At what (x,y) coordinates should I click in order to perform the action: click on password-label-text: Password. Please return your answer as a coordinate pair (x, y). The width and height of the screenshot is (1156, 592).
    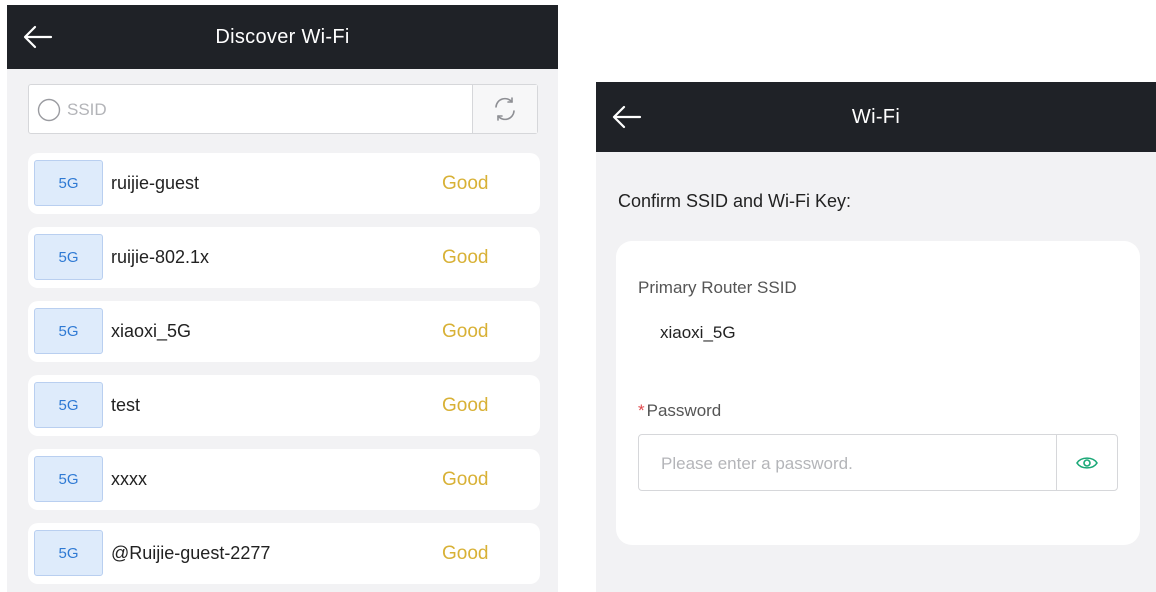
    Looking at the image, I should click on (684, 410).